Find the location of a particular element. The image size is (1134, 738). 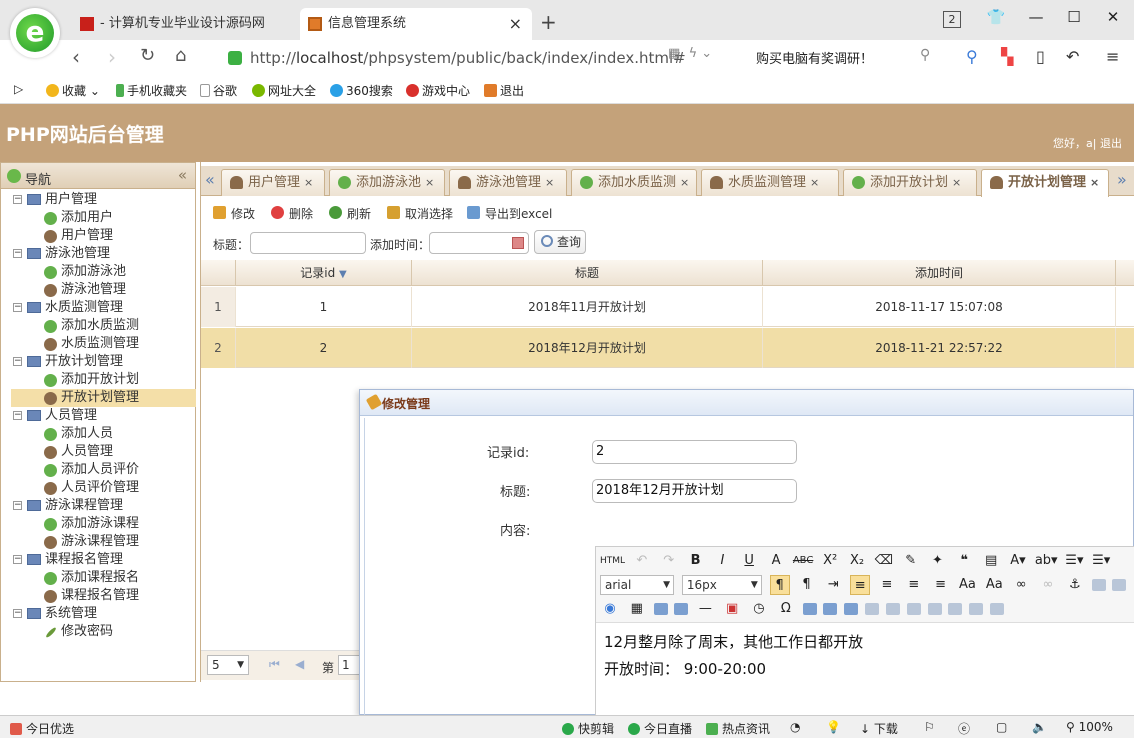

tabs-scroll-right-icon: » is located at coordinates (1122, 179).